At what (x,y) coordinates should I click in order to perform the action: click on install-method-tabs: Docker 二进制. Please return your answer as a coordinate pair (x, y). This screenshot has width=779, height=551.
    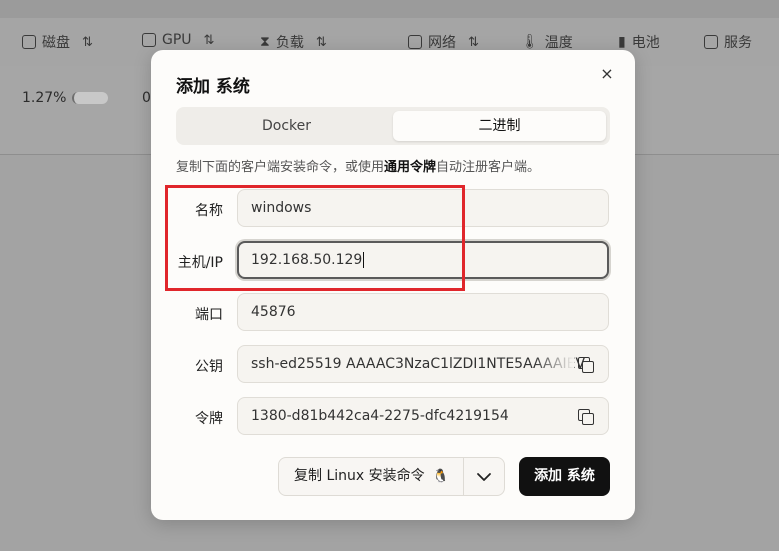
    Looking at the image, I should click on (393, 126).